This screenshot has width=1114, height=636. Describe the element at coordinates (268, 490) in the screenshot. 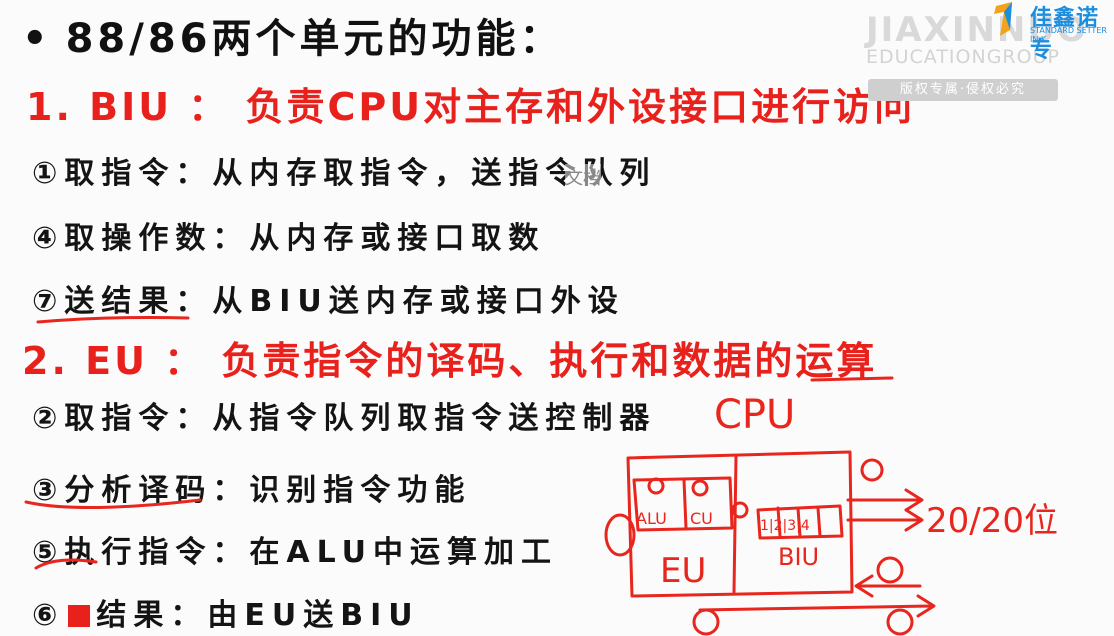

I see `item-text: 分析译码：识别指令功能` at that location.